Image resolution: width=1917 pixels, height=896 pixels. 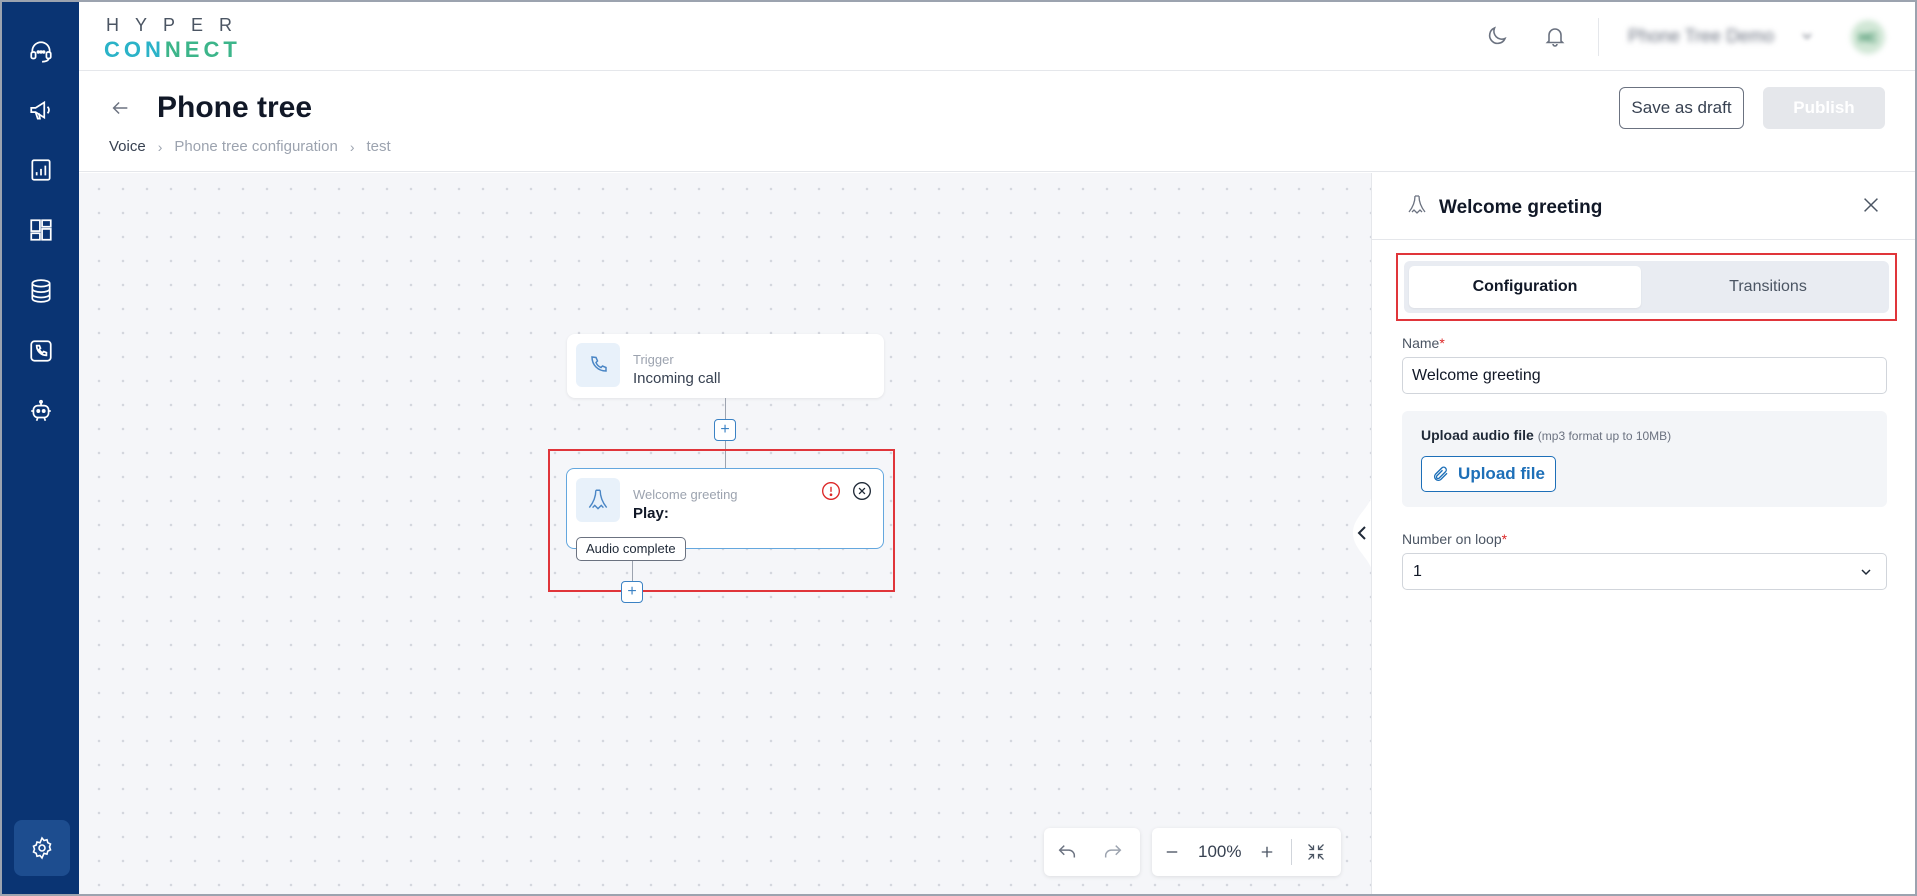 I want to click on org-selector: Phone Tree Demo, so click(x=1701, y=36).